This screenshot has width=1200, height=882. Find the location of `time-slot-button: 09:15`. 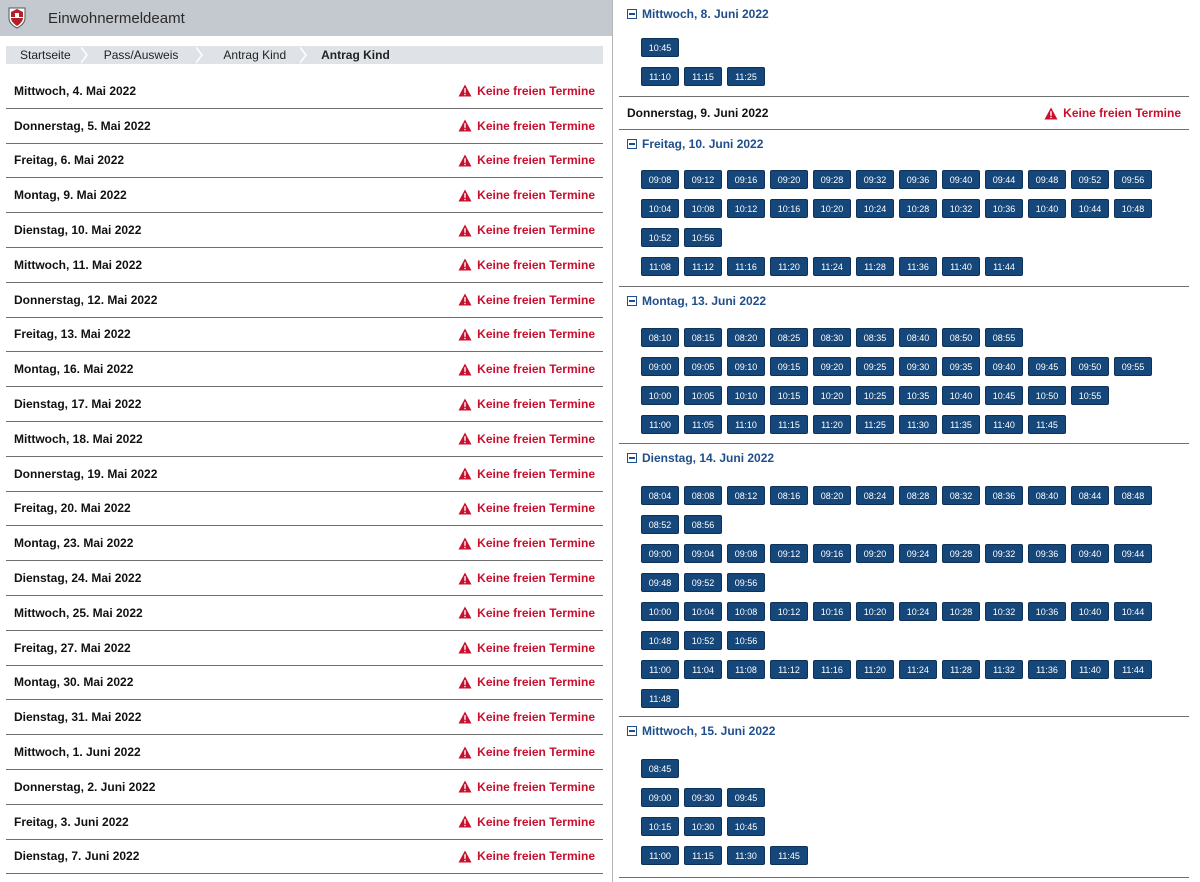

time-slot-button: 09:15 is located at coordinates (789, 366).